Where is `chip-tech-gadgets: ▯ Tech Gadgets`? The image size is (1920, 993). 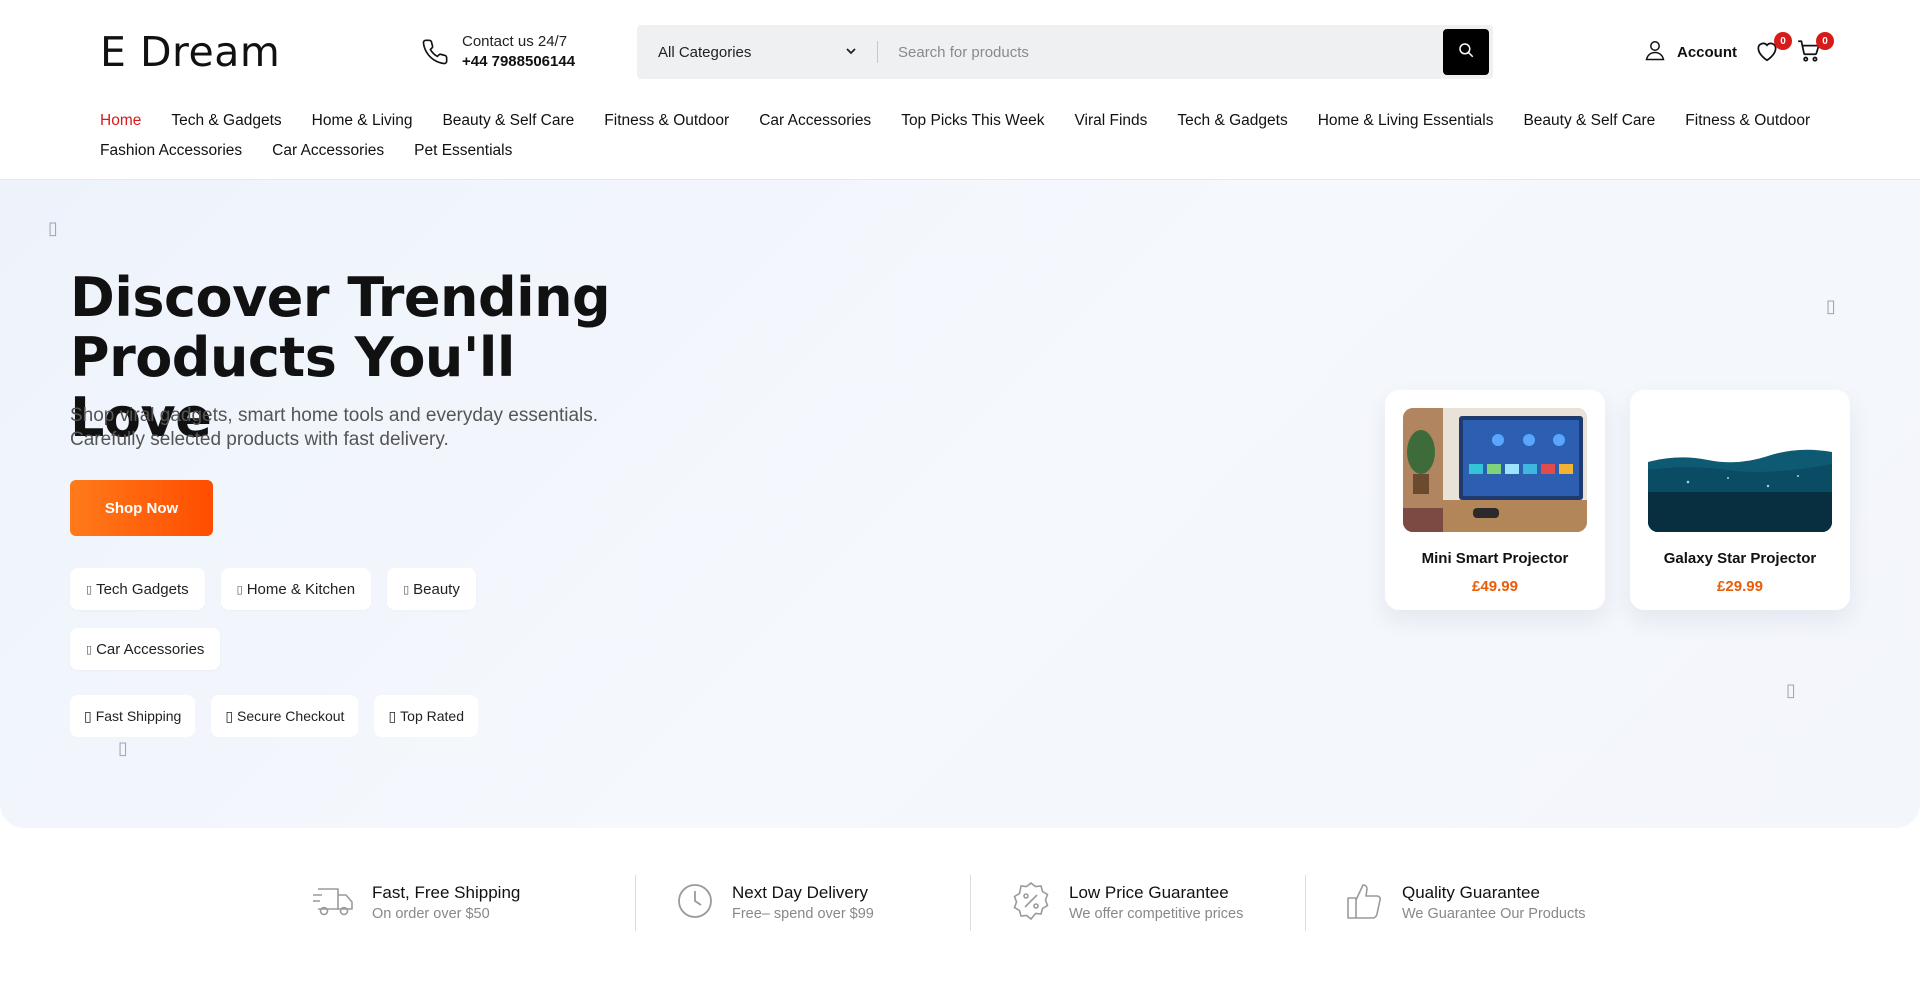
chip-tech-gadgets: ▯ Tech Gadgets is located at coordinates (137, 589).